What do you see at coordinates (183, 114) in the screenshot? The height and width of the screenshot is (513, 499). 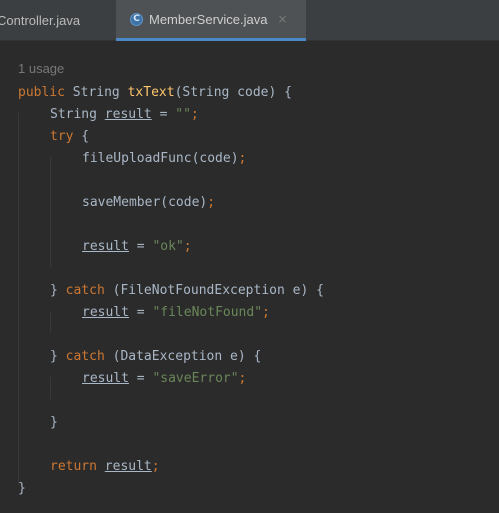 I see `string-literal: ""` at bounding box center [183, 114].